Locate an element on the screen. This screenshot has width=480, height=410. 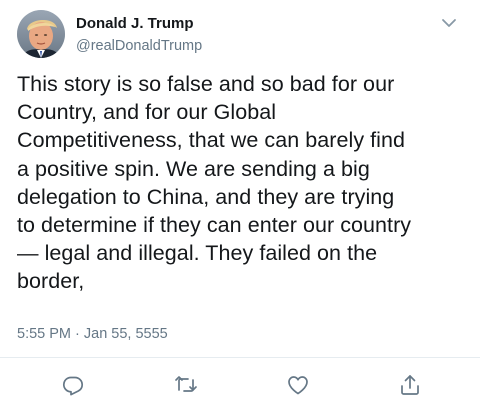
share-button is located at coordinates (410, 385).